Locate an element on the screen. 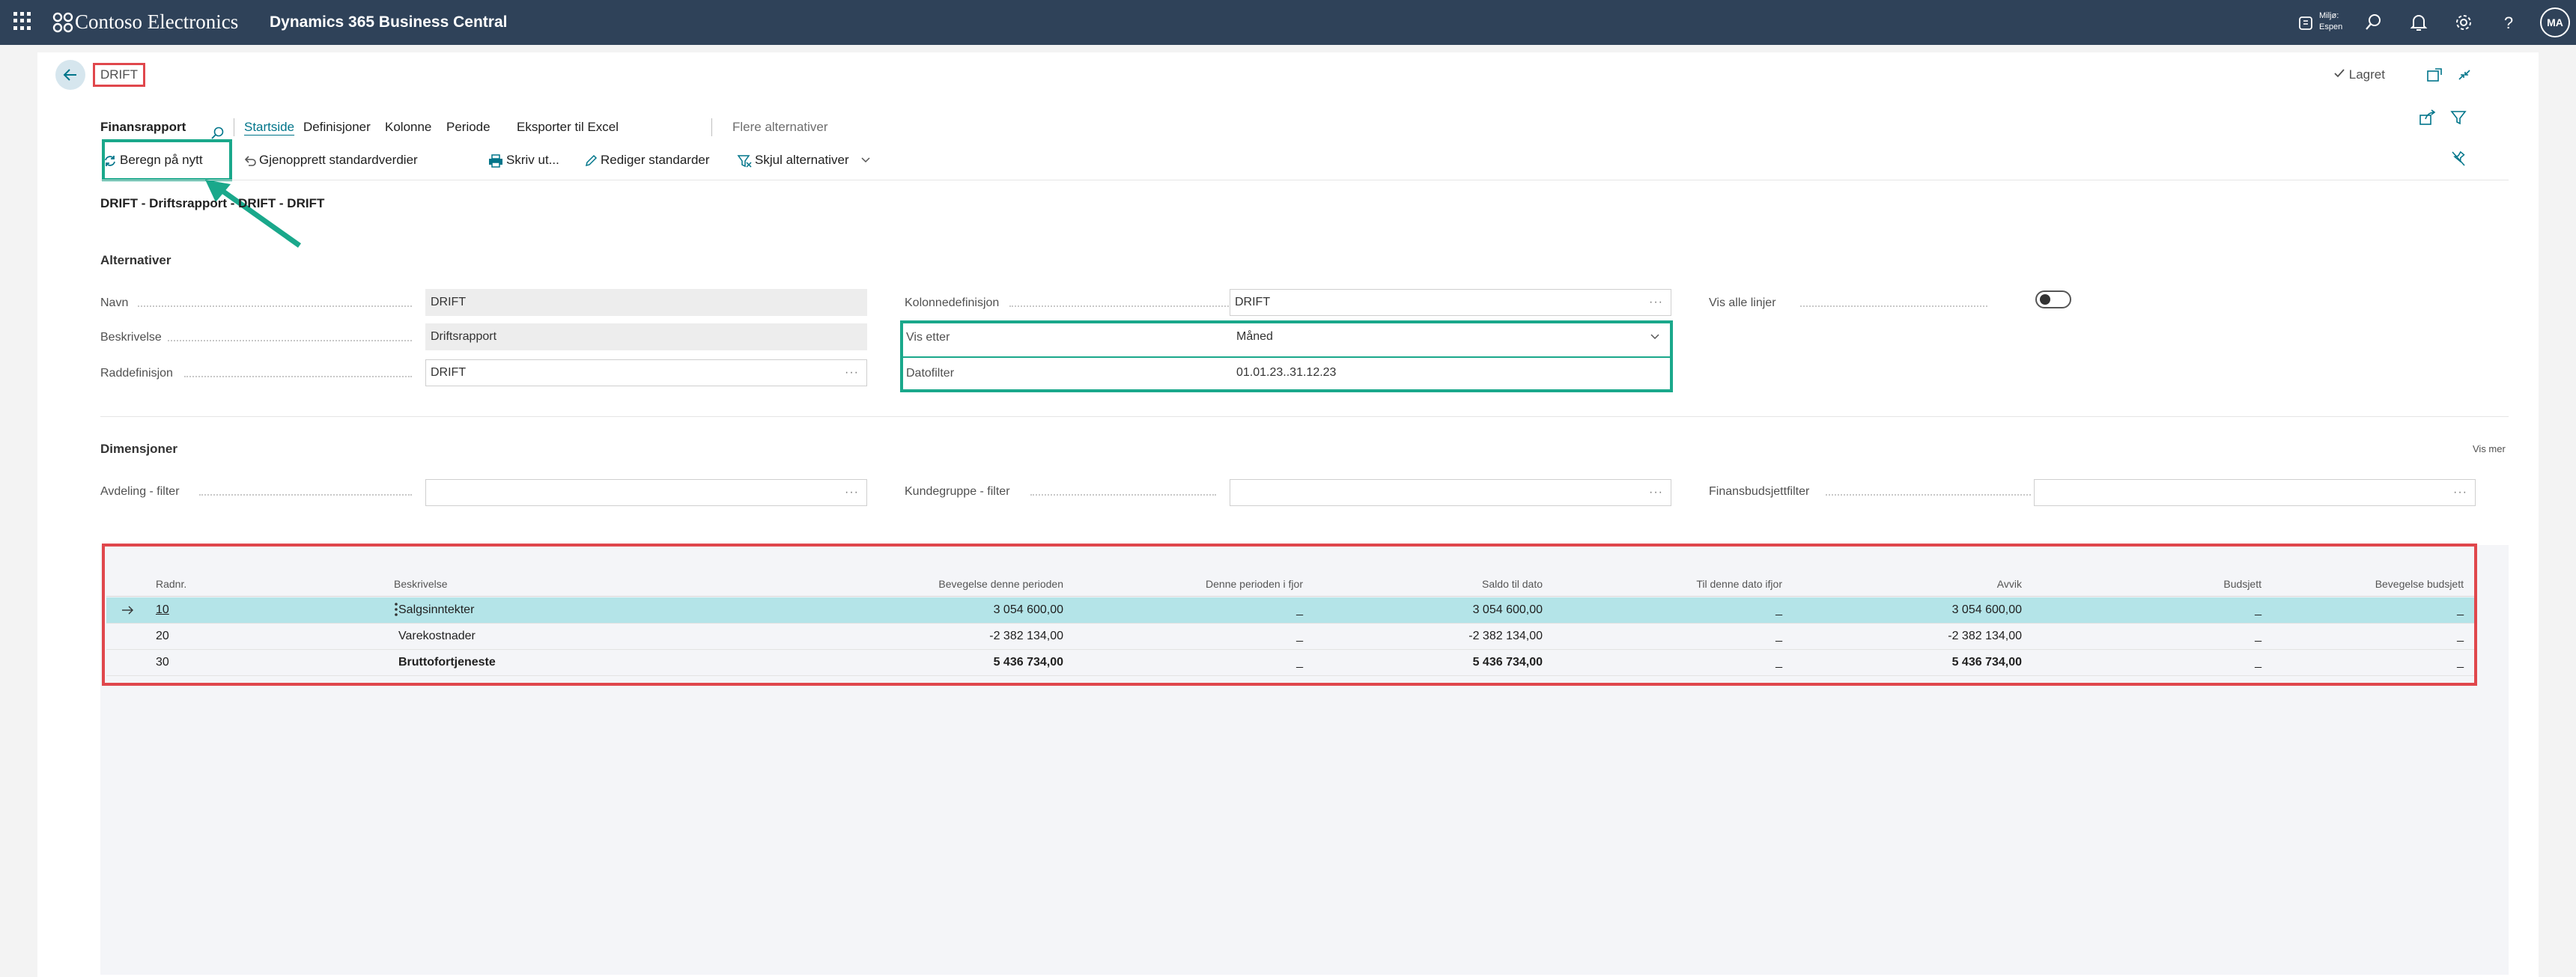 This screenshot has width=2576, height=977. tab-export-excel: Eksporter til Excel is located at coordinates (568, 127).